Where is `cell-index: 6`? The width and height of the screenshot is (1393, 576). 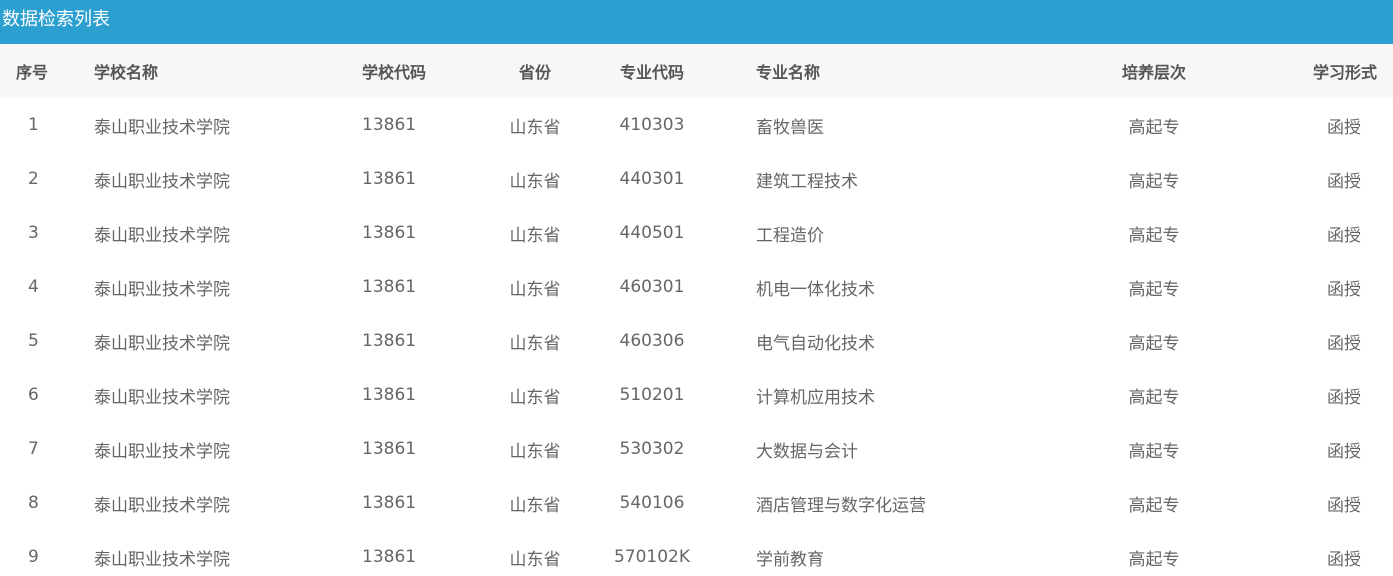
cell-index: 6 is located at coordinates (33, 395).